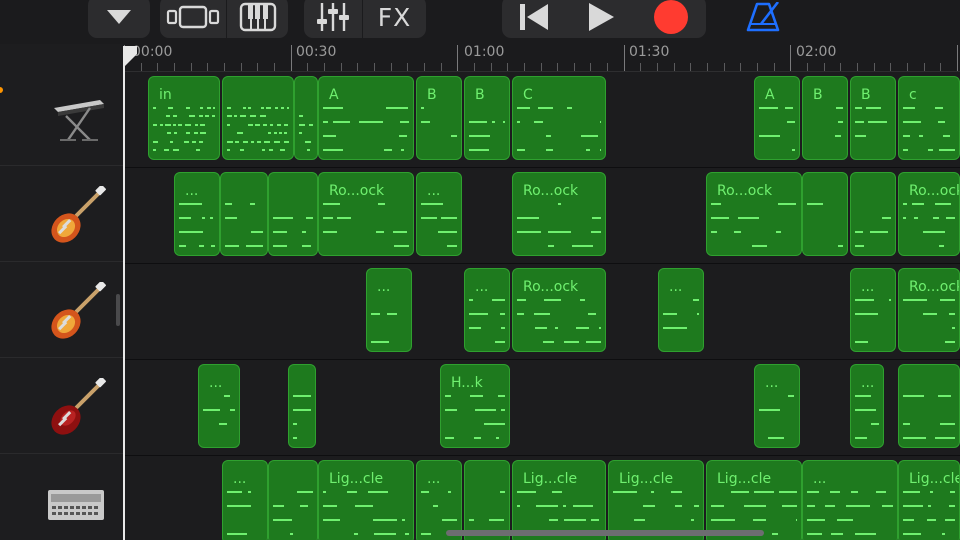  What do you see at coordinates (542, 58) in the screenshot?
I see `timeline-ruler: 00:00 00:30 01:00 01:30 02:00` at bounding box center [542, 58].